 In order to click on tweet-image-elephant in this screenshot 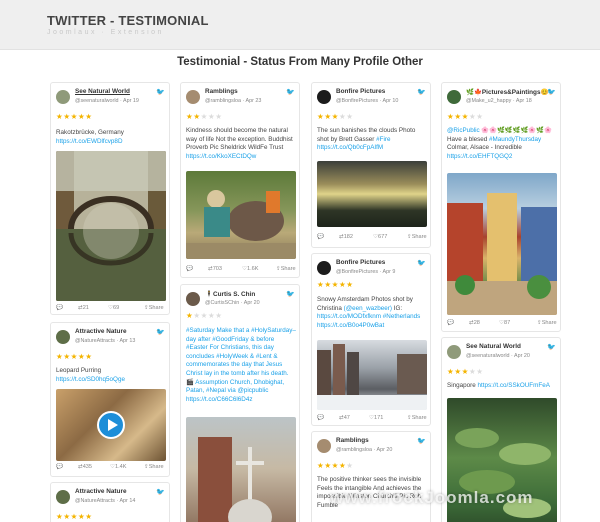, I will do `click(241, 215)`.